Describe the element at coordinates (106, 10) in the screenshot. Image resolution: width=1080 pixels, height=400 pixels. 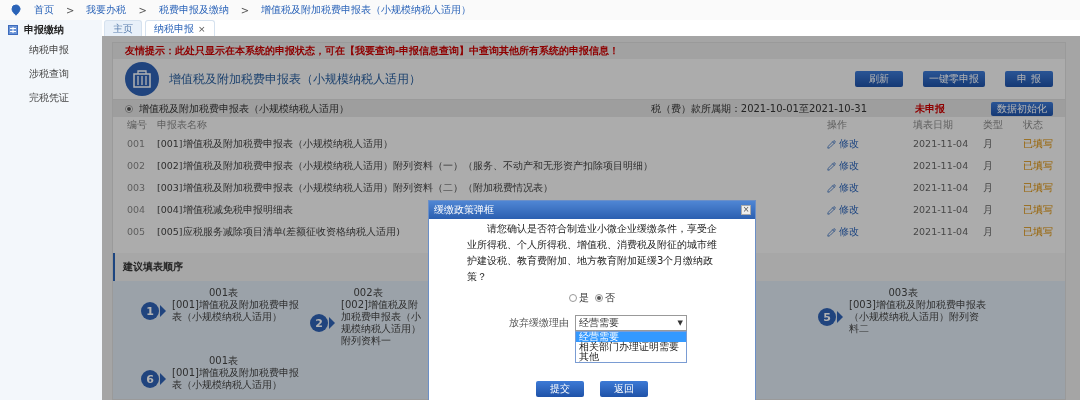
I see `breadcrumb-link: 我要办税` at that location.